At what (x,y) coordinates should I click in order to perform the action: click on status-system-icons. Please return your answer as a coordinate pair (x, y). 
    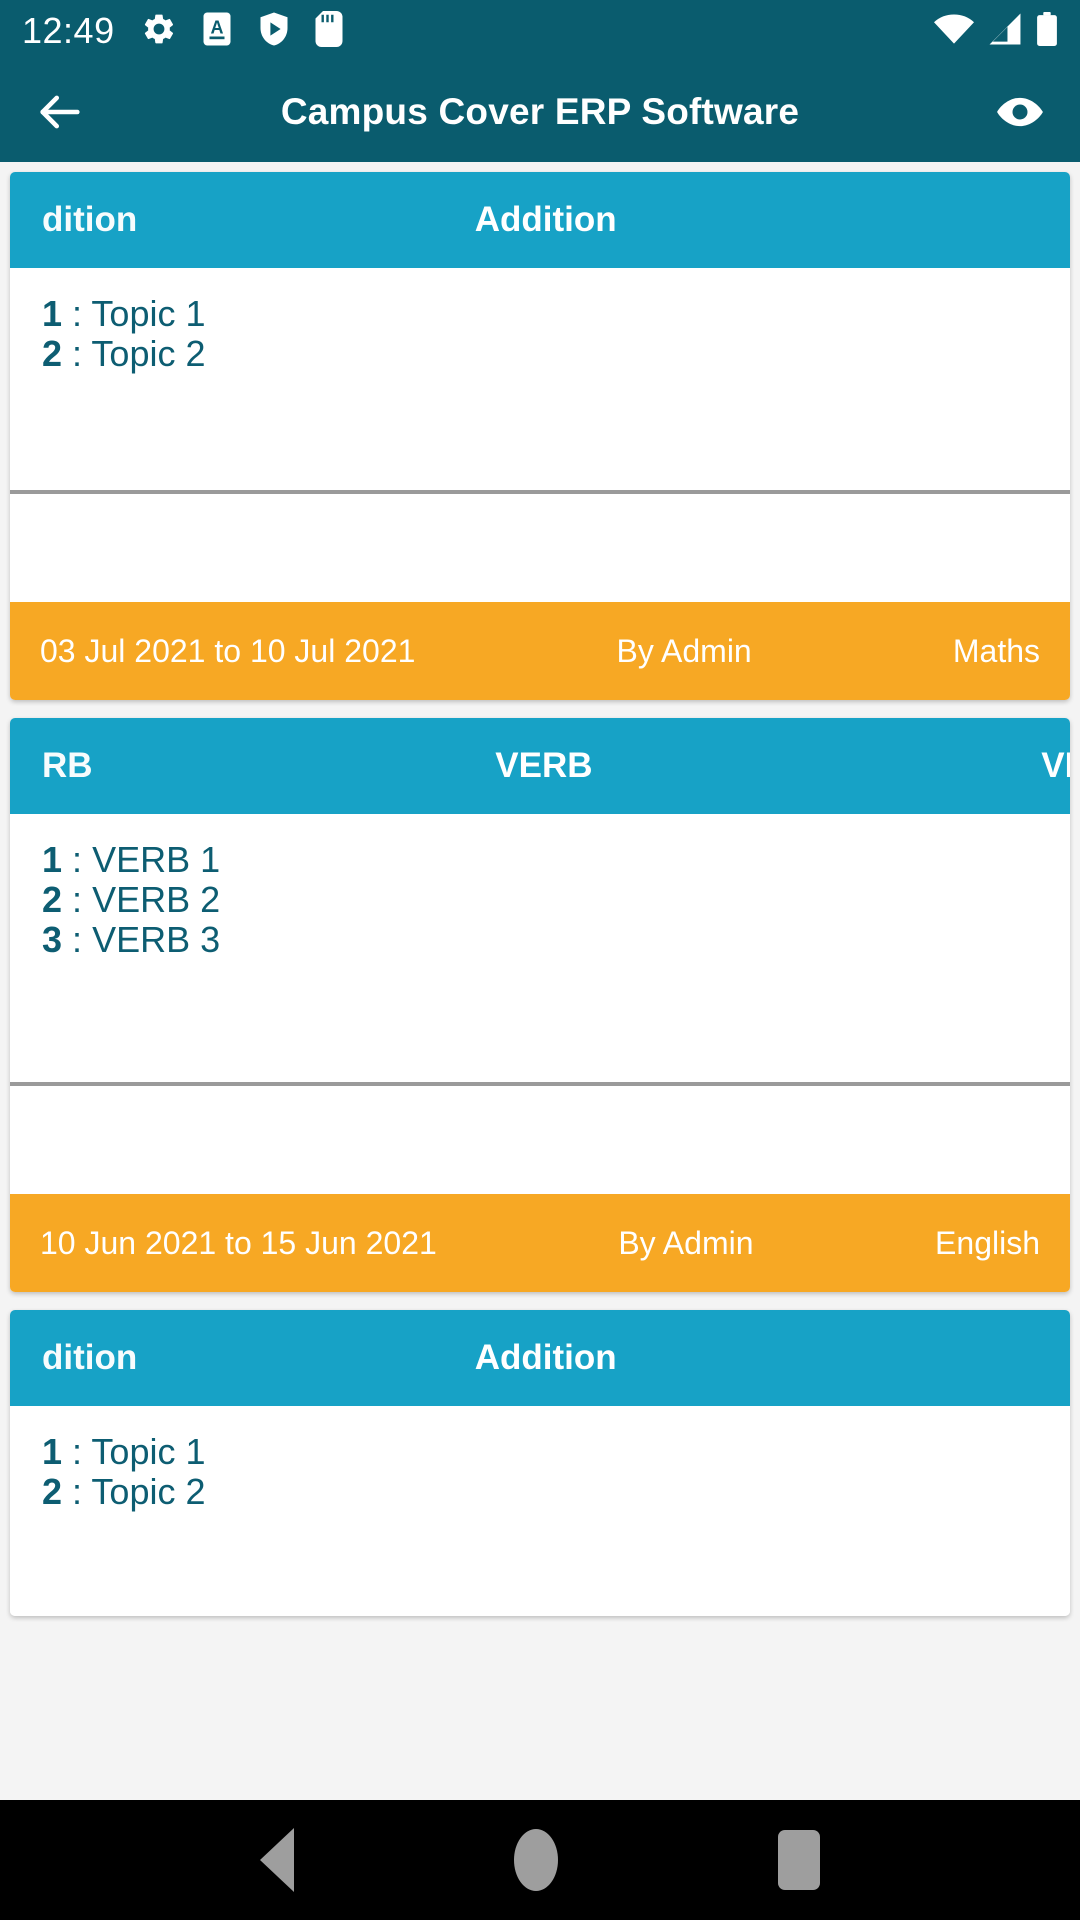
    Looking at the image, I should click on (996, 31).